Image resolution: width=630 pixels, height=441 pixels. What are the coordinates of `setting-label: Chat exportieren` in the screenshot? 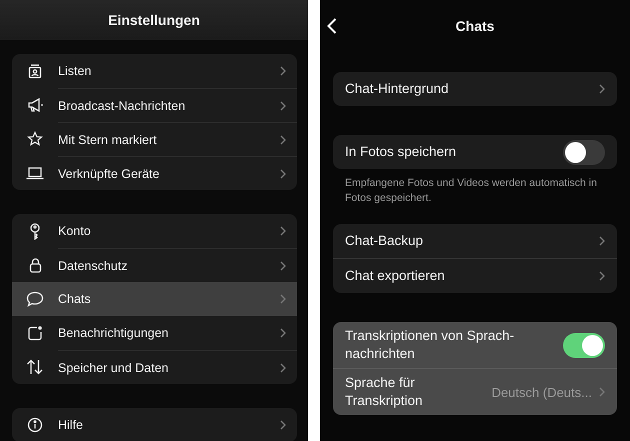 It's located at (395, 276).